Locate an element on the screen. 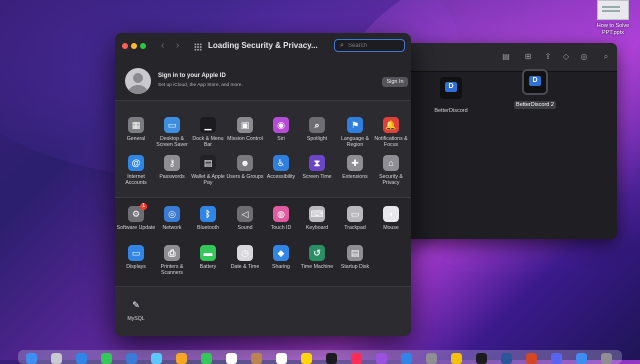  spotlight-icon: ⌕ is located at coordinates (317, 125).